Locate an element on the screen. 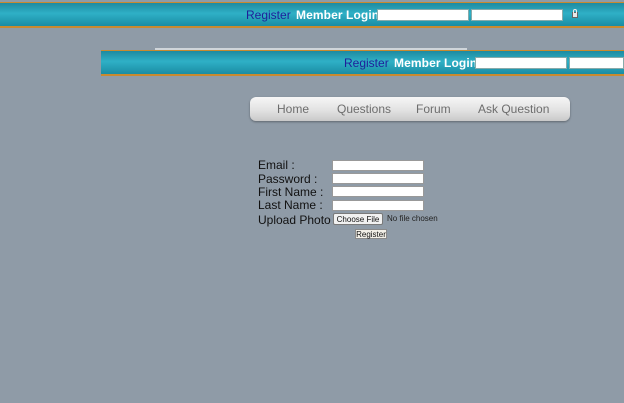  nav-item-ask-question: Ask Question is located at coordinates (513, 109).